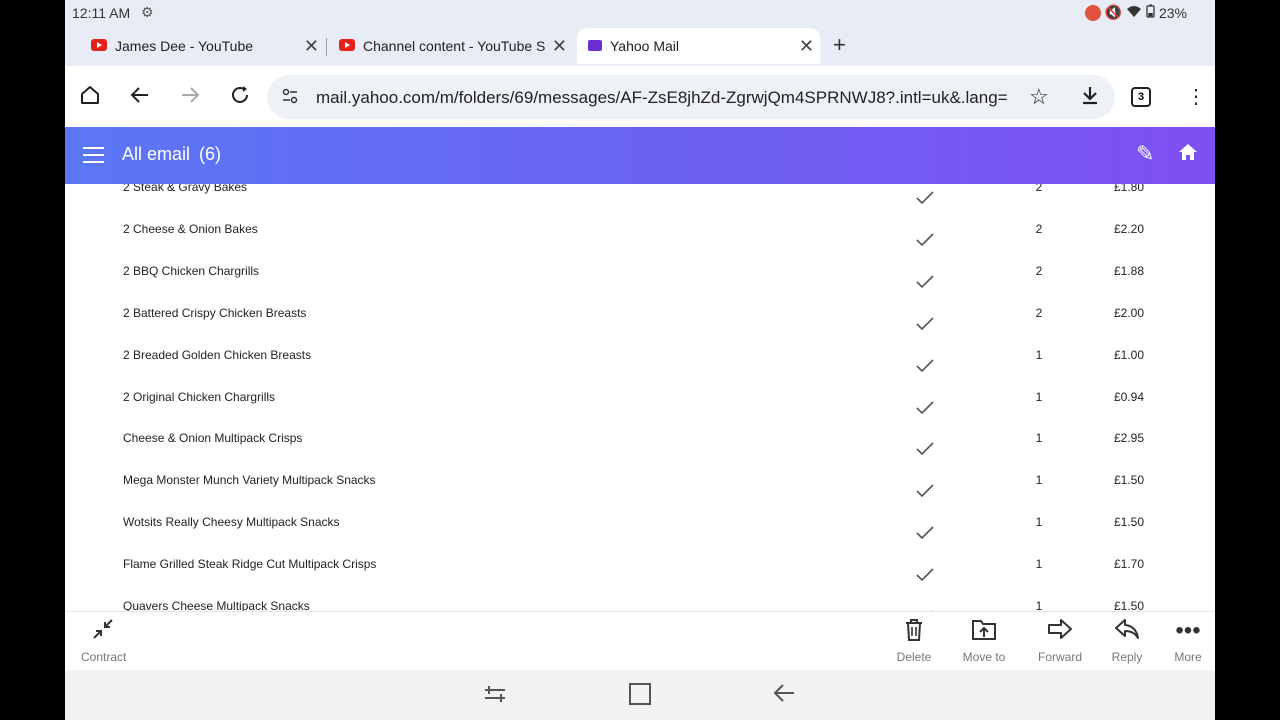 The height and width of the screenshot is (720, 1280). I want to click on home-icon, so click(90, 98).